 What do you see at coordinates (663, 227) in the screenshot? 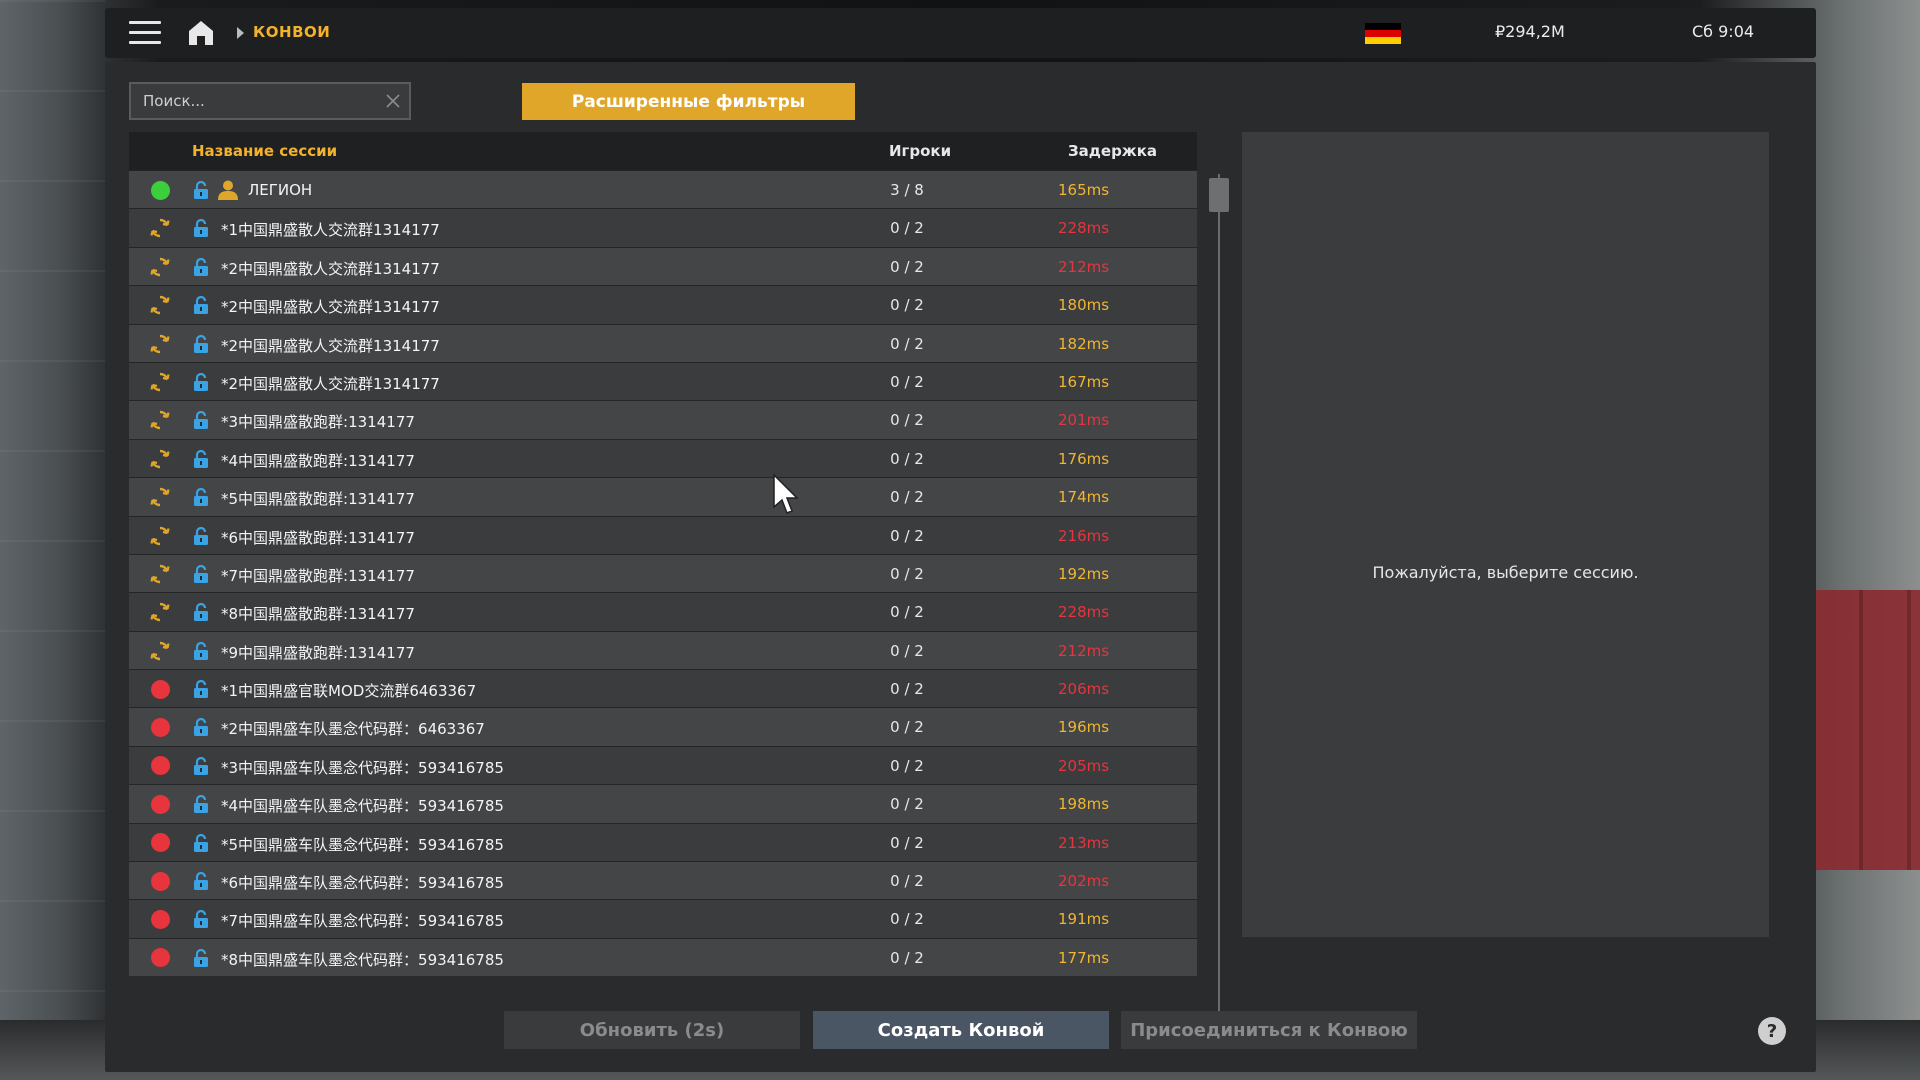
I see `table-row: *1中国鼎盛散人交流群1314177 0 / 2 228ms` at bounding box center [663, 227].